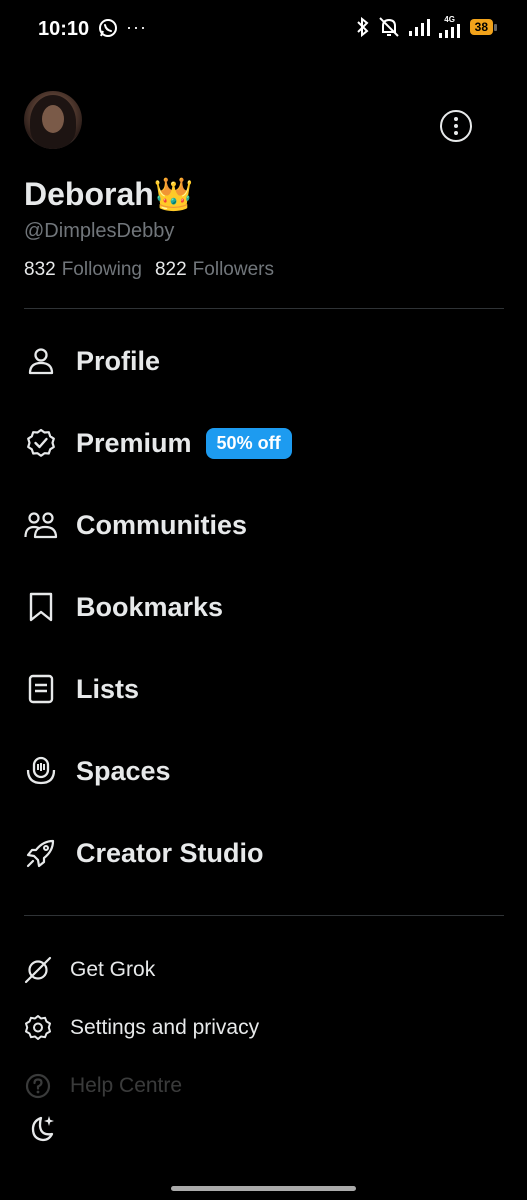  I want to click on menu-item-communities: Communities, so click(259, 525).